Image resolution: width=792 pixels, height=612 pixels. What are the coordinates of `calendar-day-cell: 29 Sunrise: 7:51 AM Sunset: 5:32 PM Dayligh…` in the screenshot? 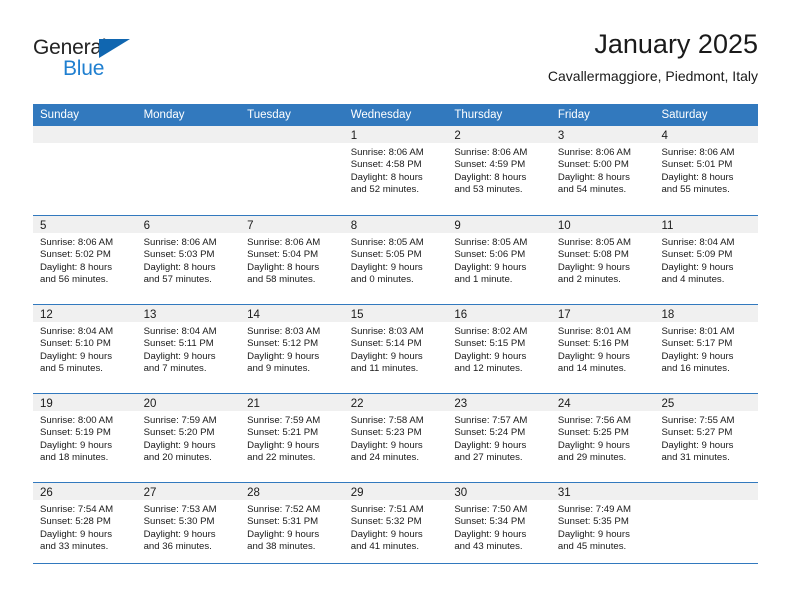 It's located at (395, 527).